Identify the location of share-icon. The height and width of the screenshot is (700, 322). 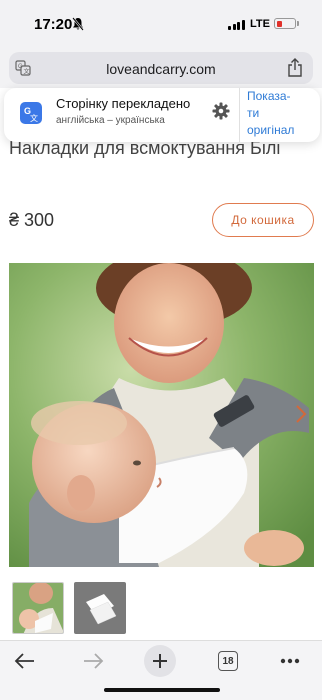
(295, 67).